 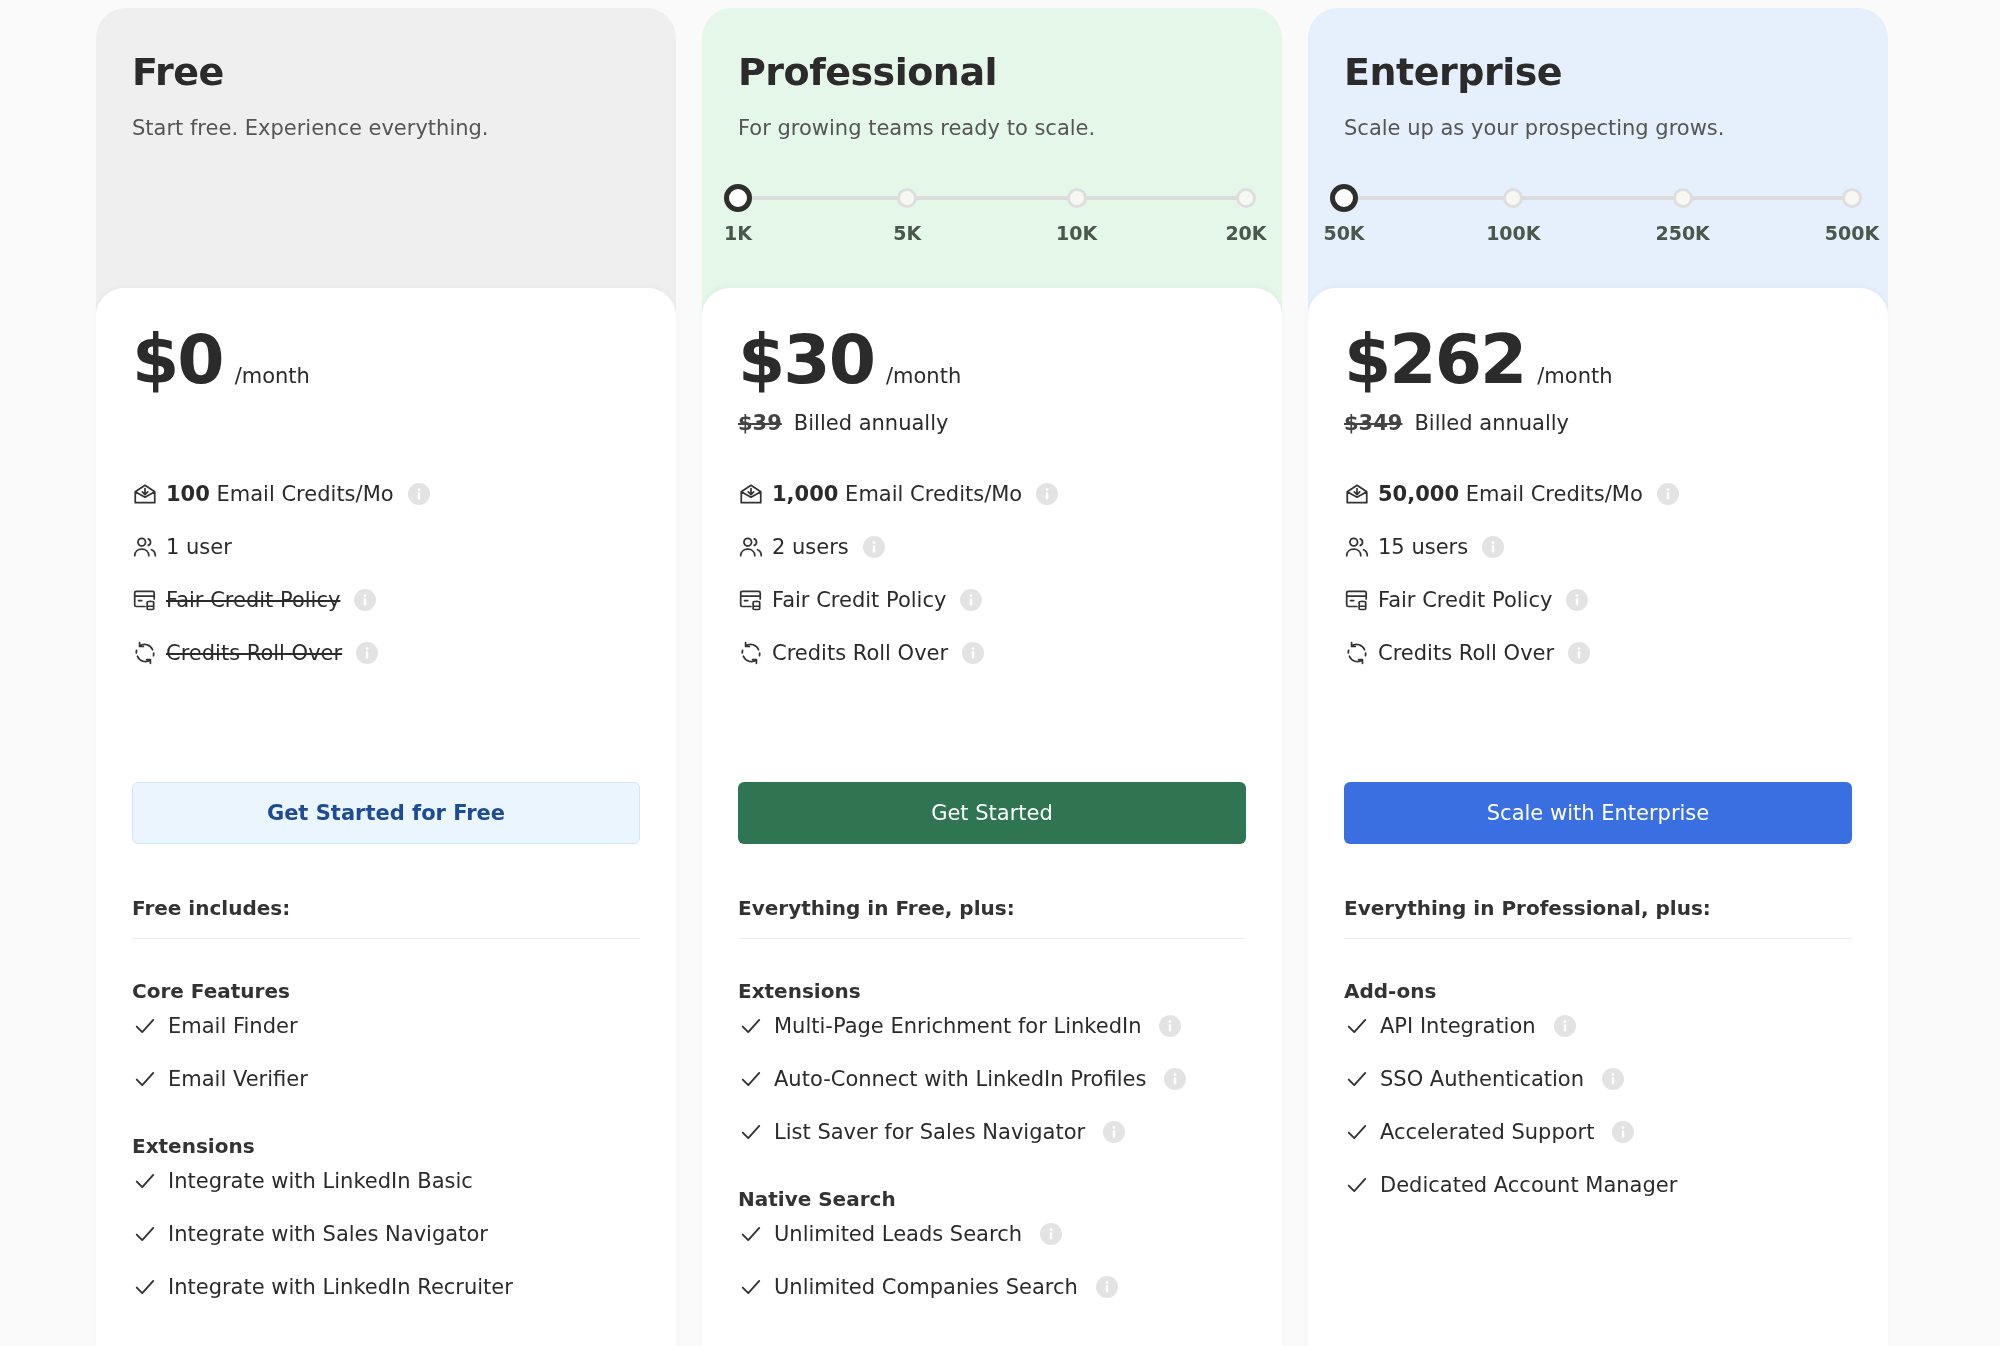 What do you see at coordinates (1454, 72) in the screenshot?
I see `plan-name: Enterprise` at bounding box center [1454, 72].